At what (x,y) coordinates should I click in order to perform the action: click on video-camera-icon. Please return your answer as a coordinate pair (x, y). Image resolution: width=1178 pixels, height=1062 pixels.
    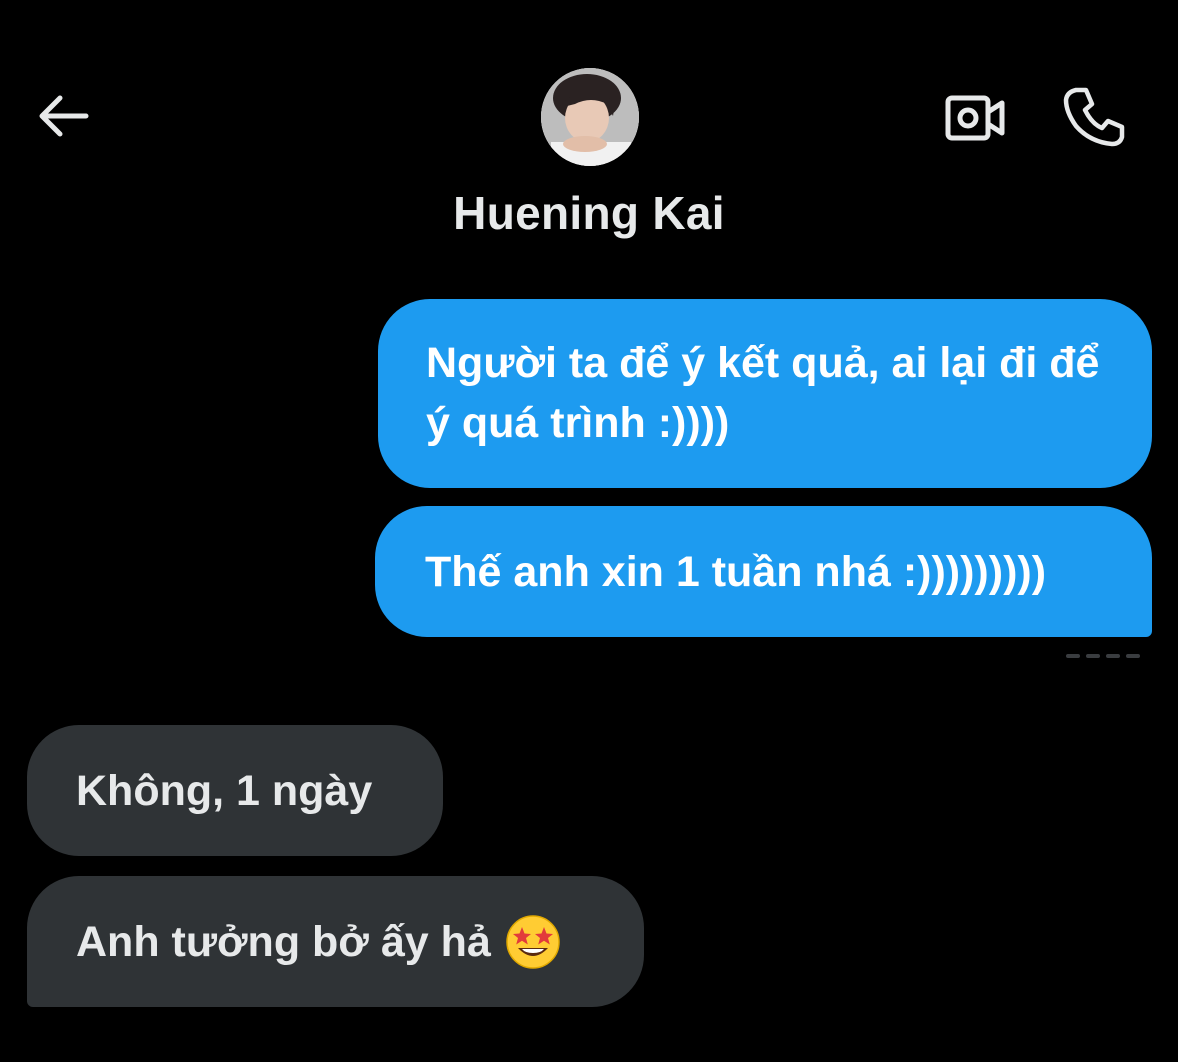
    Looking at the image, I should click on (975, 118).